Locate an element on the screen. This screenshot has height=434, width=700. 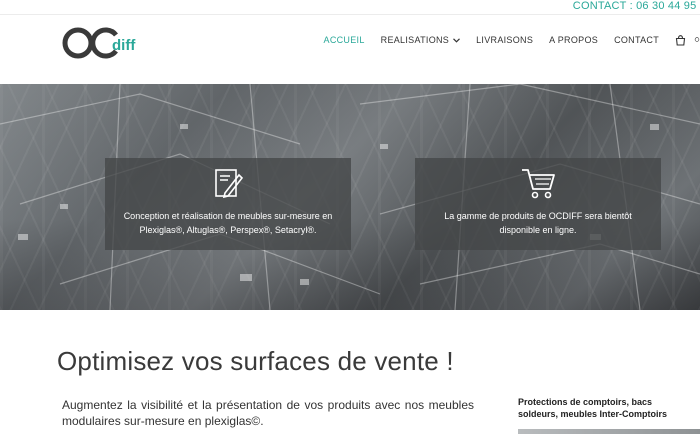
sidebar-product-image is located at coordinates (609, 431).